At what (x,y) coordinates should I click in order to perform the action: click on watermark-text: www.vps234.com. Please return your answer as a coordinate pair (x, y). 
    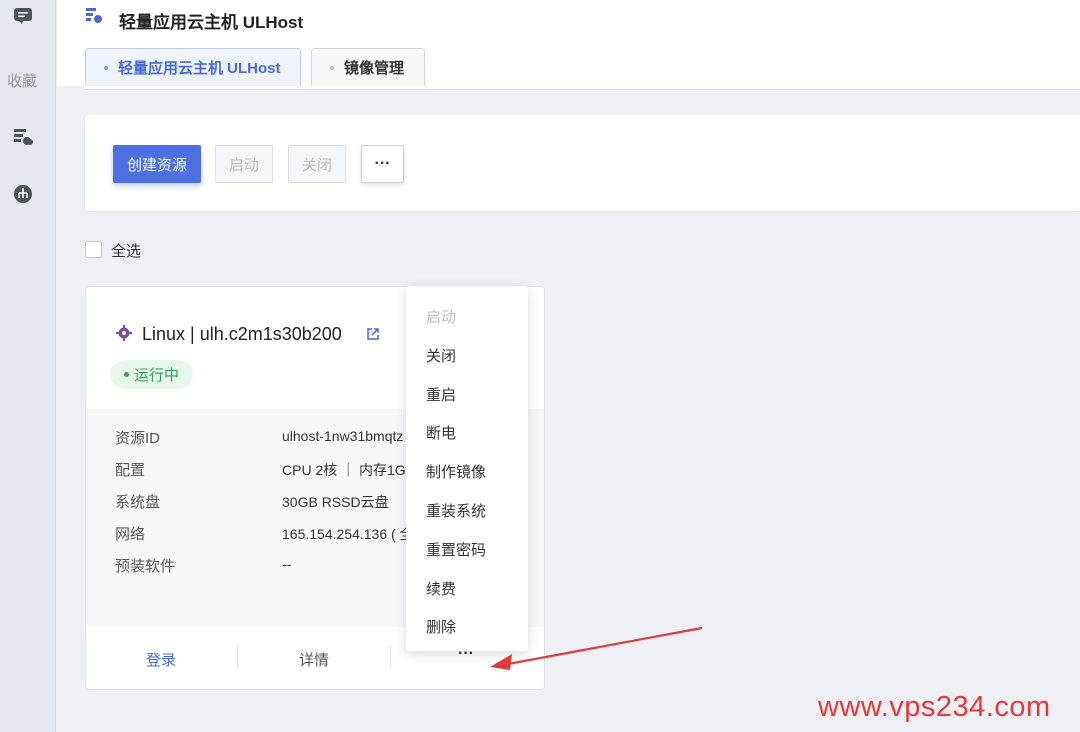
    Looking at the image, I should click on (934, 707).